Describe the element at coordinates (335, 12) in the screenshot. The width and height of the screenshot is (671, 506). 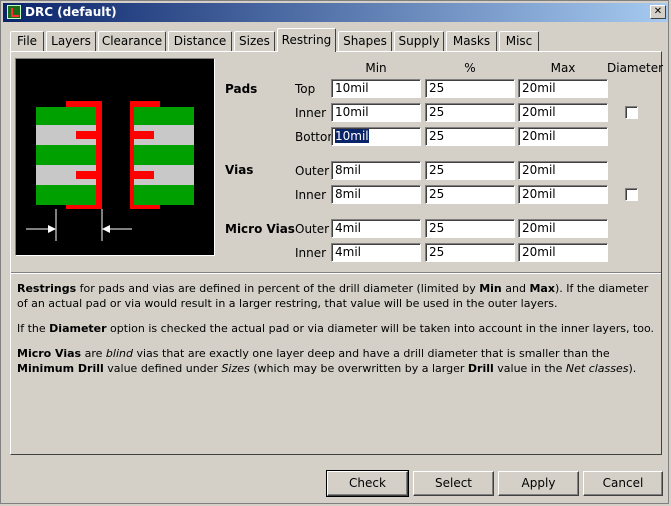
I see `title-bar: DRC (default) ✕` at that location.